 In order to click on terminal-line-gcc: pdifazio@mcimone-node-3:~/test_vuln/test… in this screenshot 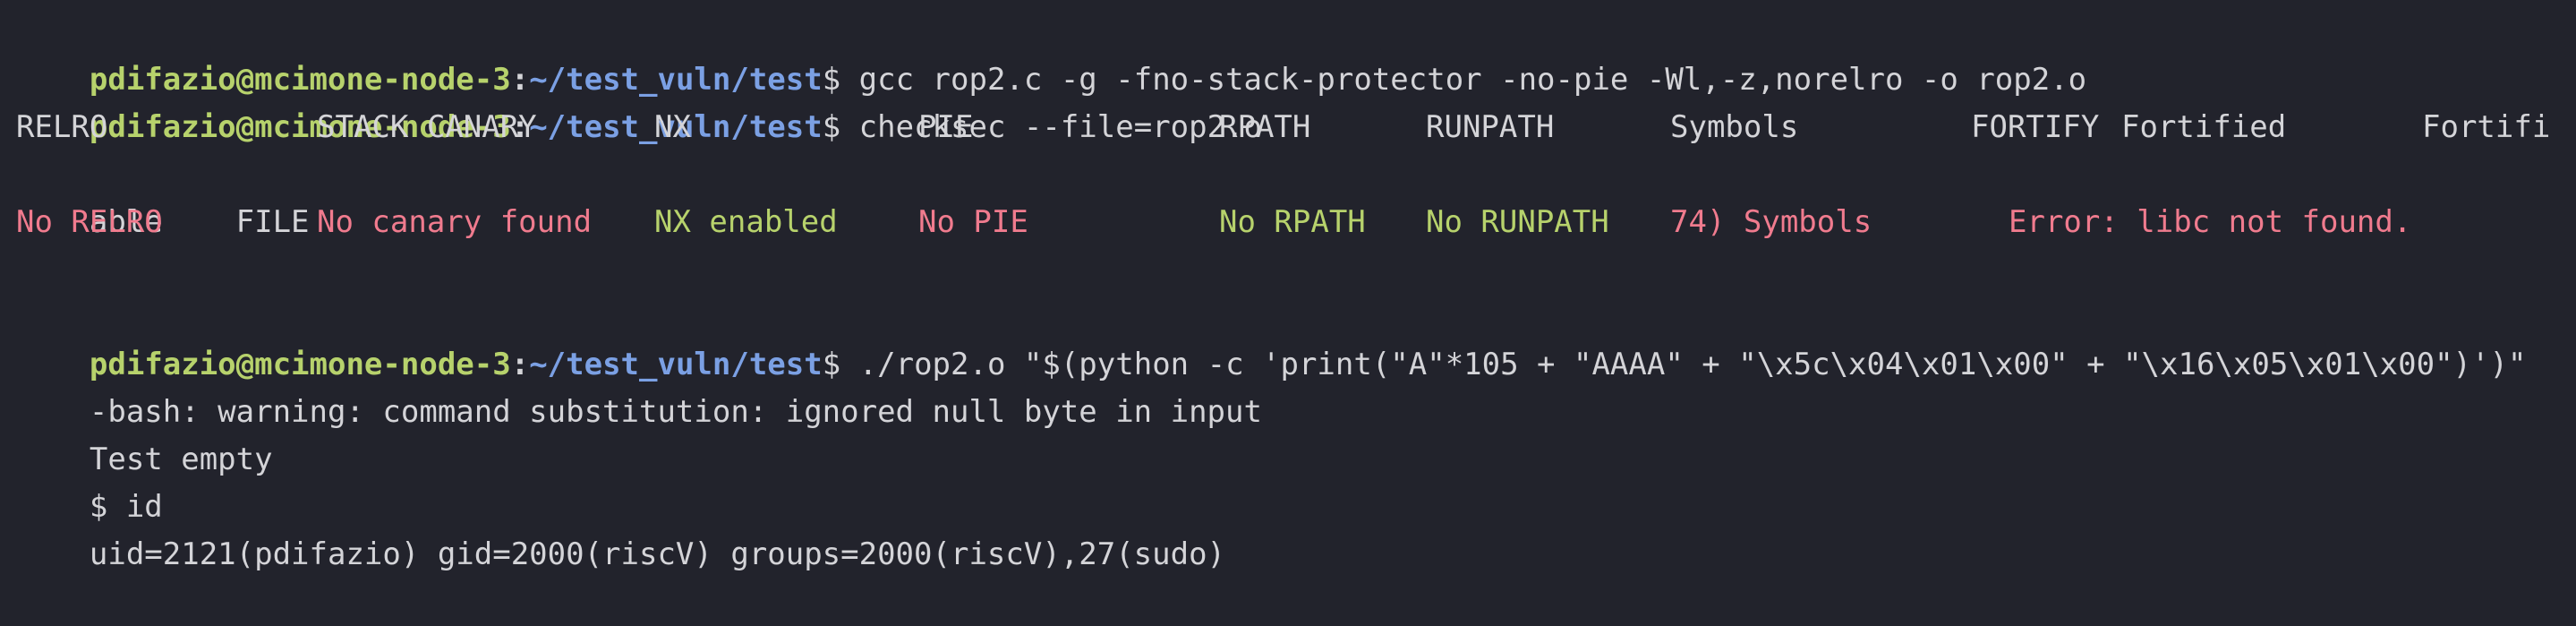, I will do `click(1296, 53)`.